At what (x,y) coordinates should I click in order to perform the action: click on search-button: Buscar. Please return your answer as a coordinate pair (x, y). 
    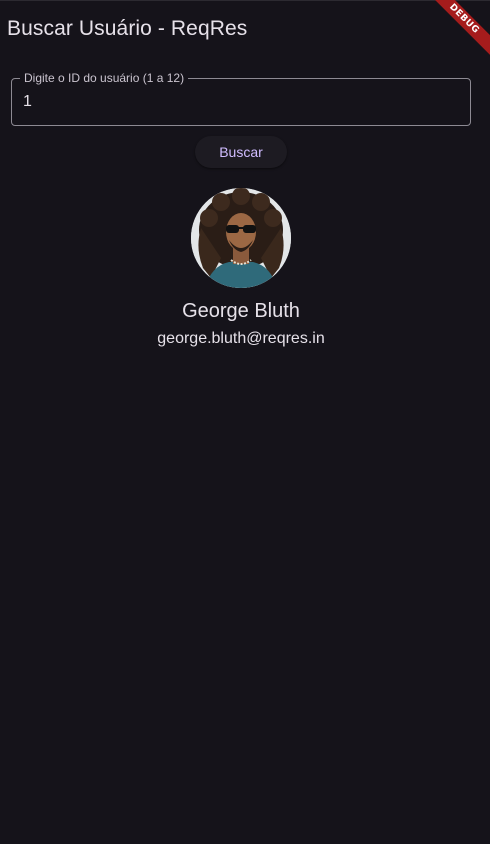
    Looking at the image, I should click on (241, 152).